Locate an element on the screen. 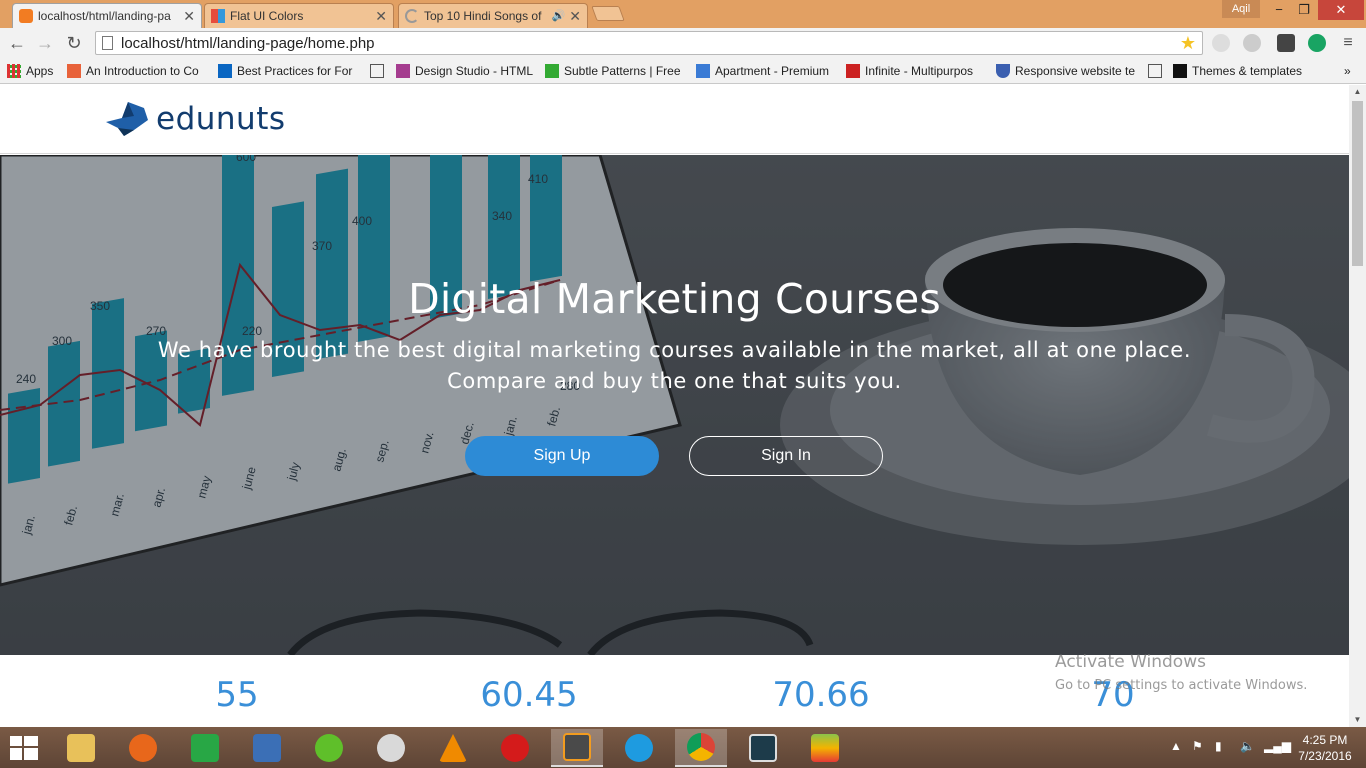 Image resolution: width=1366 pixels, height=768 pixels. tab-hindi-songs: Top 10 Hindi Songs of 🔊 ✕ is located at coordinates (493, 15).